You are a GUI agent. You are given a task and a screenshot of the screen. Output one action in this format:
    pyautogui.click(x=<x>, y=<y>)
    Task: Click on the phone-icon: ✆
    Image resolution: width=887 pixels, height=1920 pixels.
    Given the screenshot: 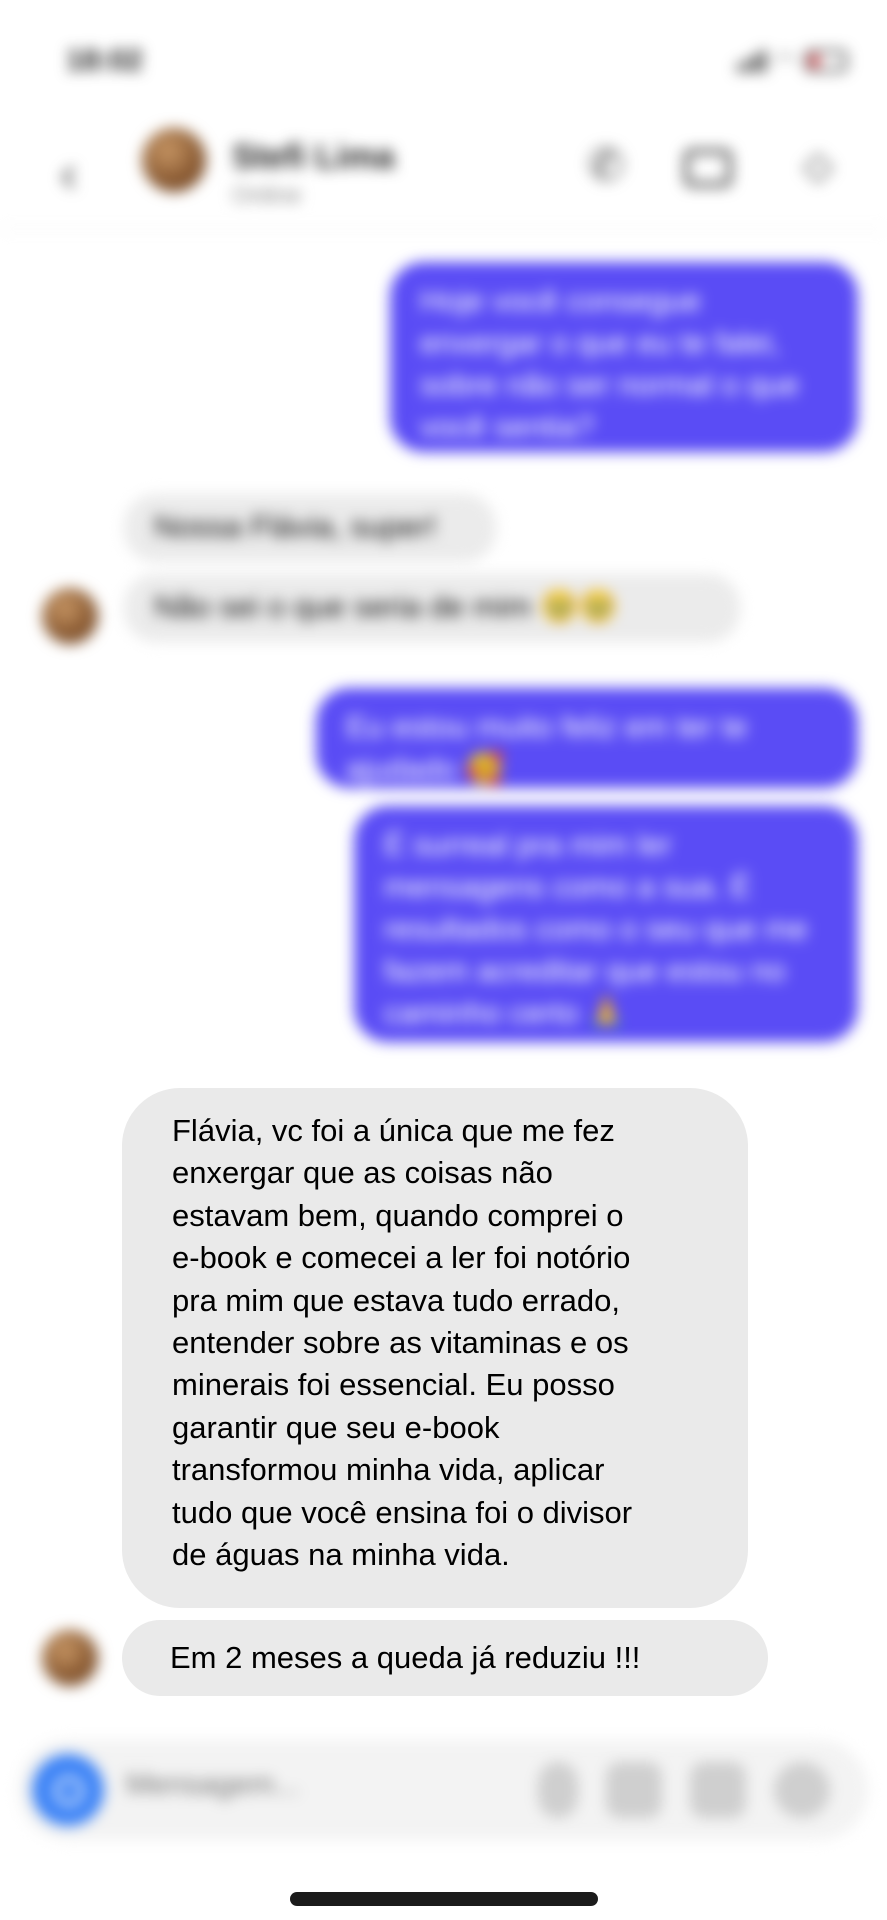 What is the action you would take?
    pyautogui.click(x=606, y=166)
    